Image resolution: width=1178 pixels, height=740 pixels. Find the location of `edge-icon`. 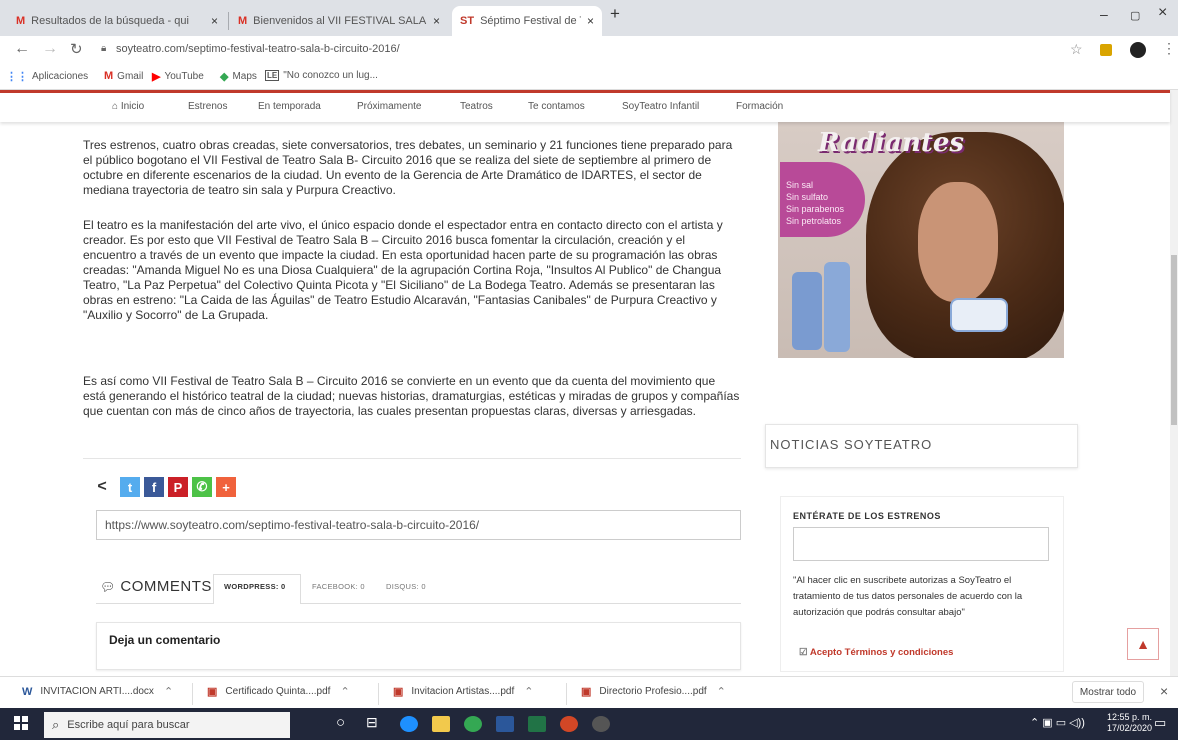

edge-icon is located at coordinates (409, 724).